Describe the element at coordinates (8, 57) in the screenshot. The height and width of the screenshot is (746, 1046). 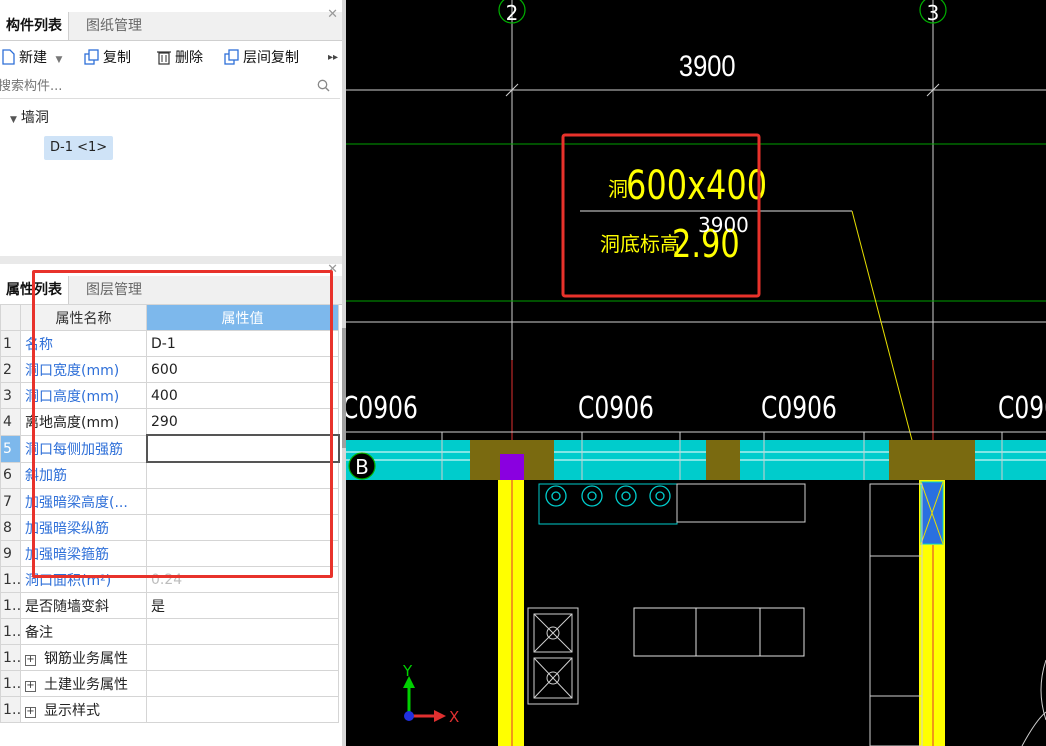
I see `new-icon` at that location.